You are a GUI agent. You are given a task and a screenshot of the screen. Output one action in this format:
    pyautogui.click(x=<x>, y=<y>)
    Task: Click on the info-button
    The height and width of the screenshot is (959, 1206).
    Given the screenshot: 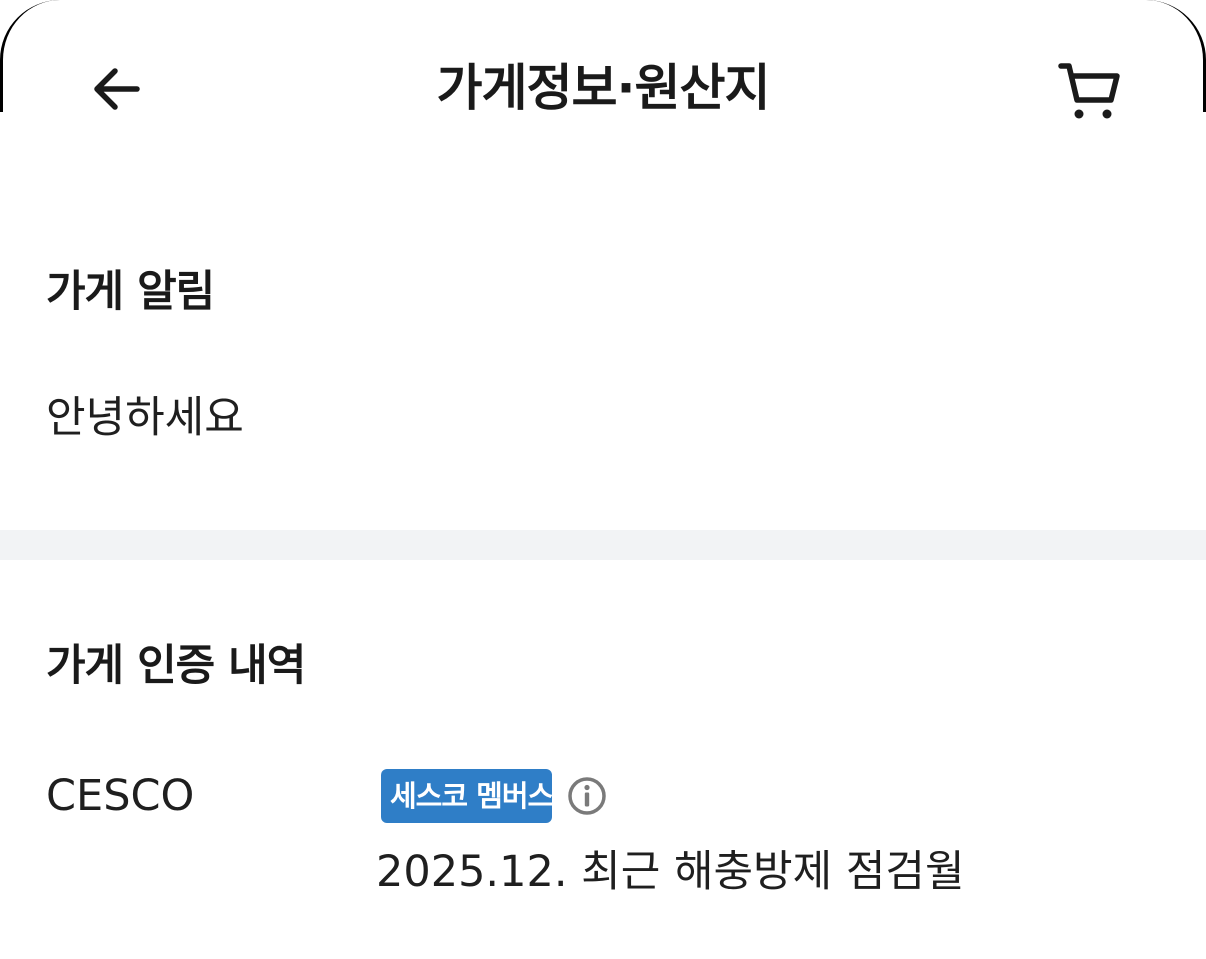 What is the action you would take?
    pyautogui.click(x=587, y=796)
    